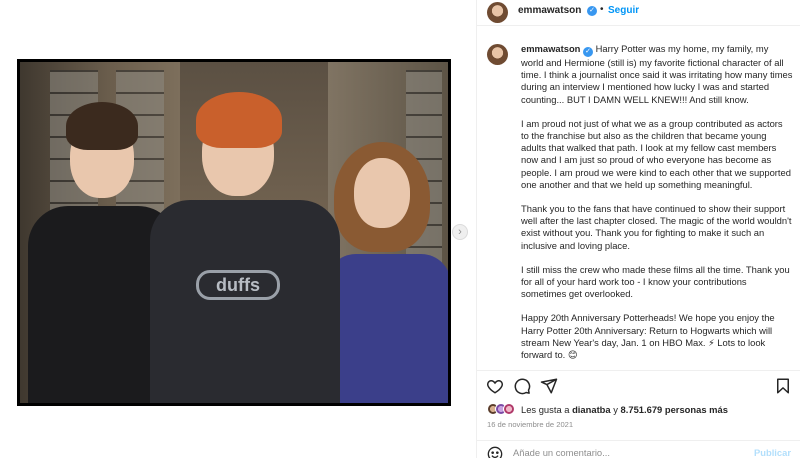 Image resolution: width=800 pixels, height=458 pixels. What do you see at coordinates (509, 409) in the screenshot?
I see `liker-avatar` at bounding box center [509, 409].